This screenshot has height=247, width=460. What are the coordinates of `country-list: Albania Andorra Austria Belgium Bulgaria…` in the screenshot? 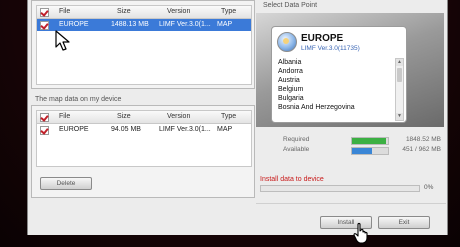 It's located at (332, 88).